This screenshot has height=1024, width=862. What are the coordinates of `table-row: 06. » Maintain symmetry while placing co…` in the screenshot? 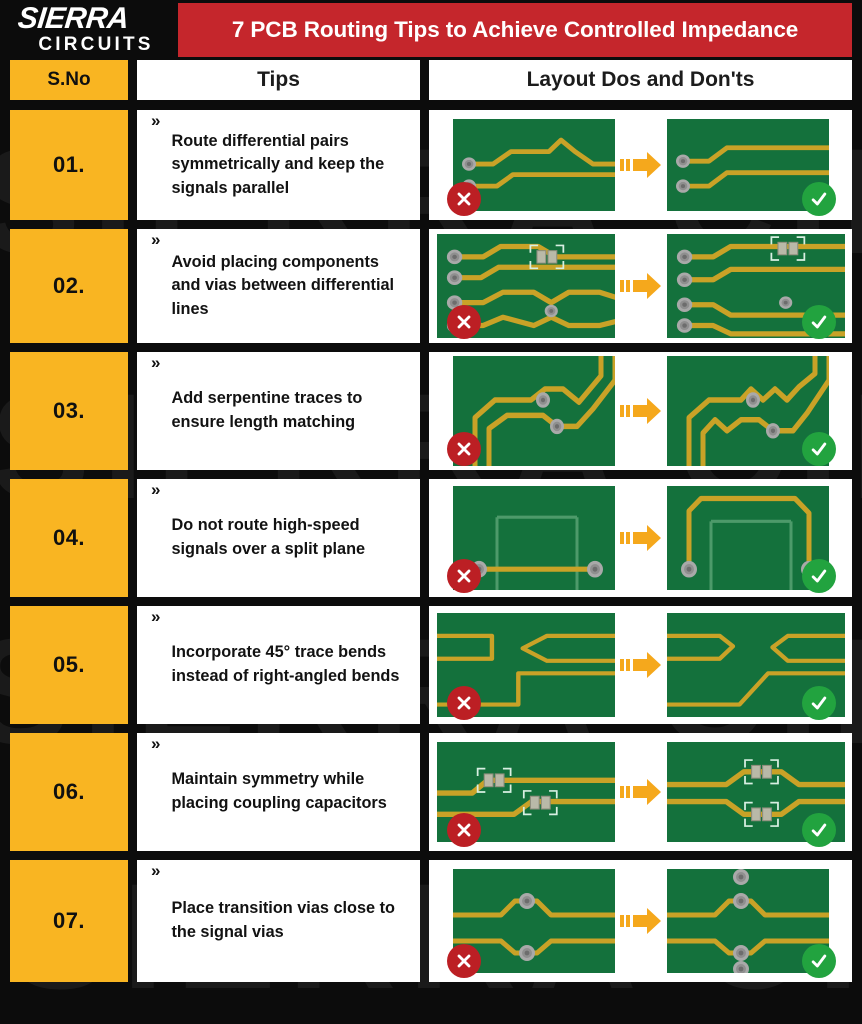 It's located at (431, 792).